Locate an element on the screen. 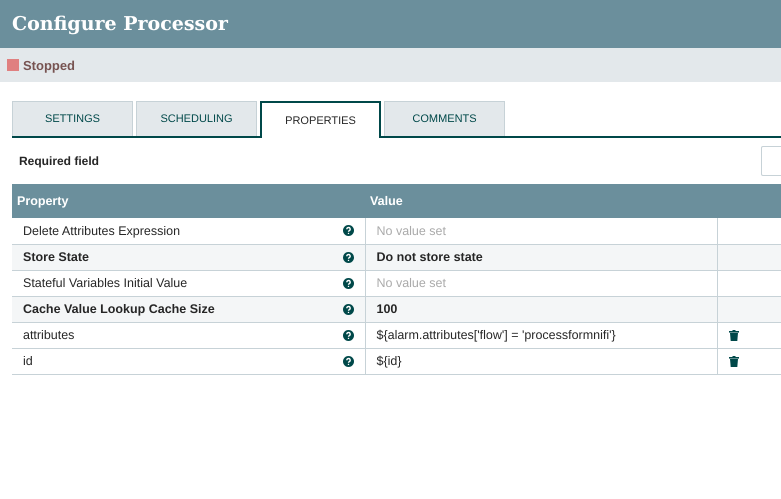  property-name: id is located at coordinates (28, 361).